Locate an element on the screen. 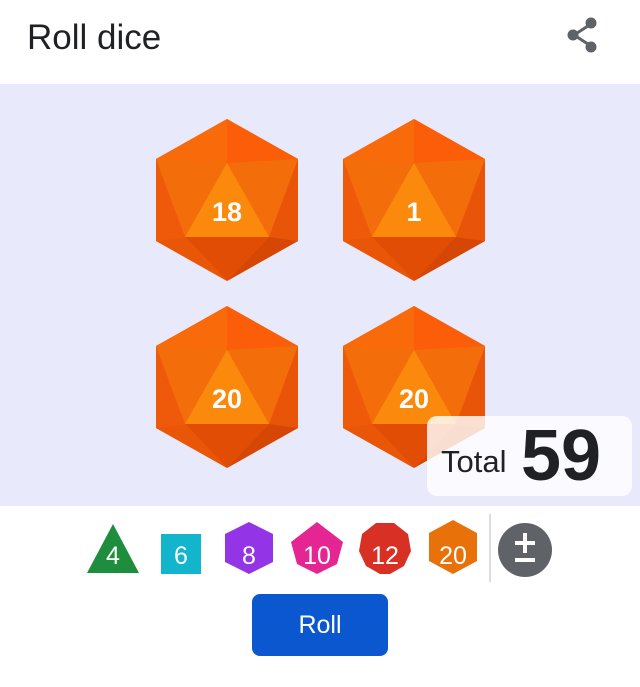 This screenshot has height=687, width=640. modifier-button is located at coordinates (525, 550).